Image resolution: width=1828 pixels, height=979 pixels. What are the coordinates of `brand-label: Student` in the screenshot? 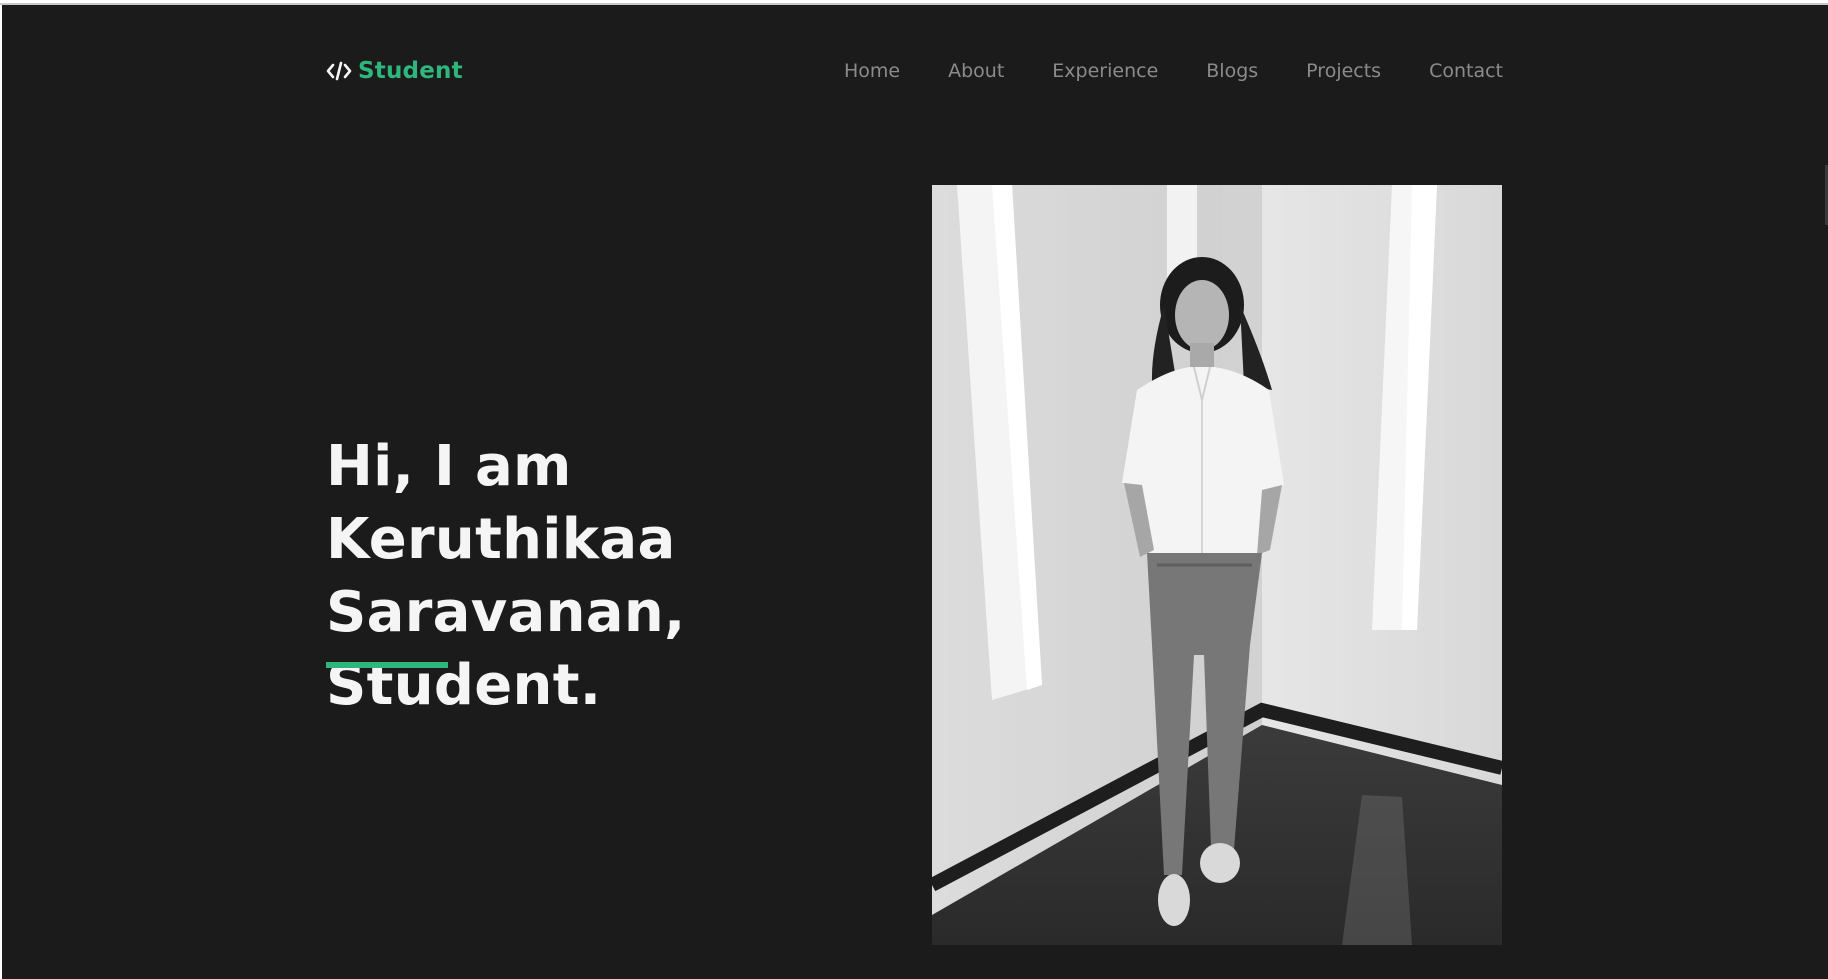 It's located at (410, 71).